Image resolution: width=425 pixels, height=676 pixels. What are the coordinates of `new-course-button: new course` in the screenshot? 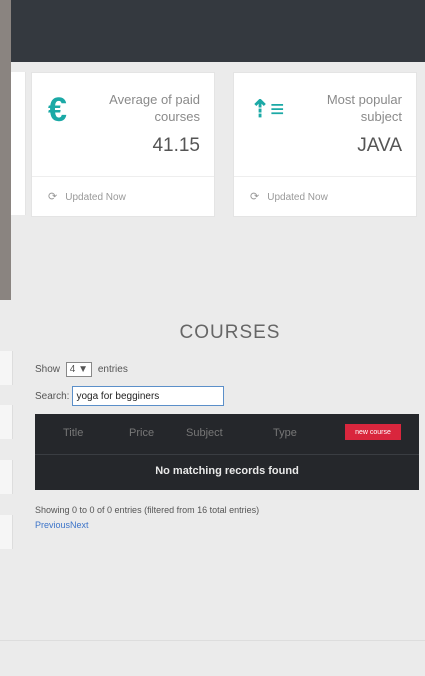 It's located at (373, 432).